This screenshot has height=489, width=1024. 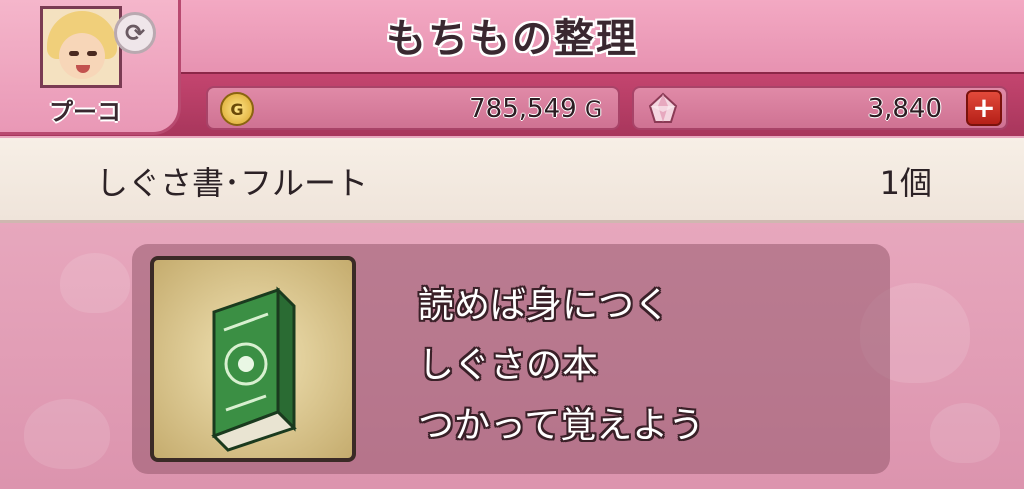 What do you see at coordinates (413, 108) in the screenshot?
I see `gold-display: G 785,549 G` at bounding box center [413, 108].